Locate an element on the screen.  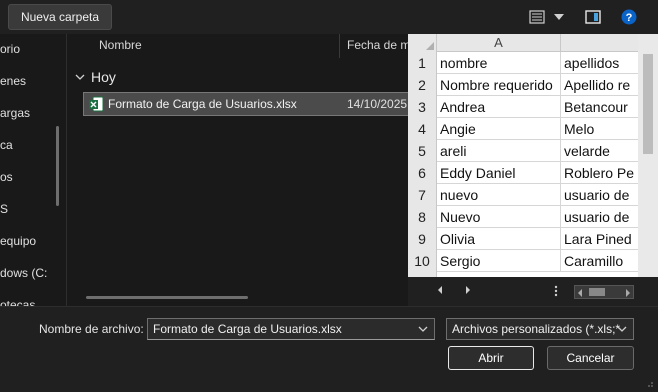
cell-a: Andrea is located at coordinates (499, 107).